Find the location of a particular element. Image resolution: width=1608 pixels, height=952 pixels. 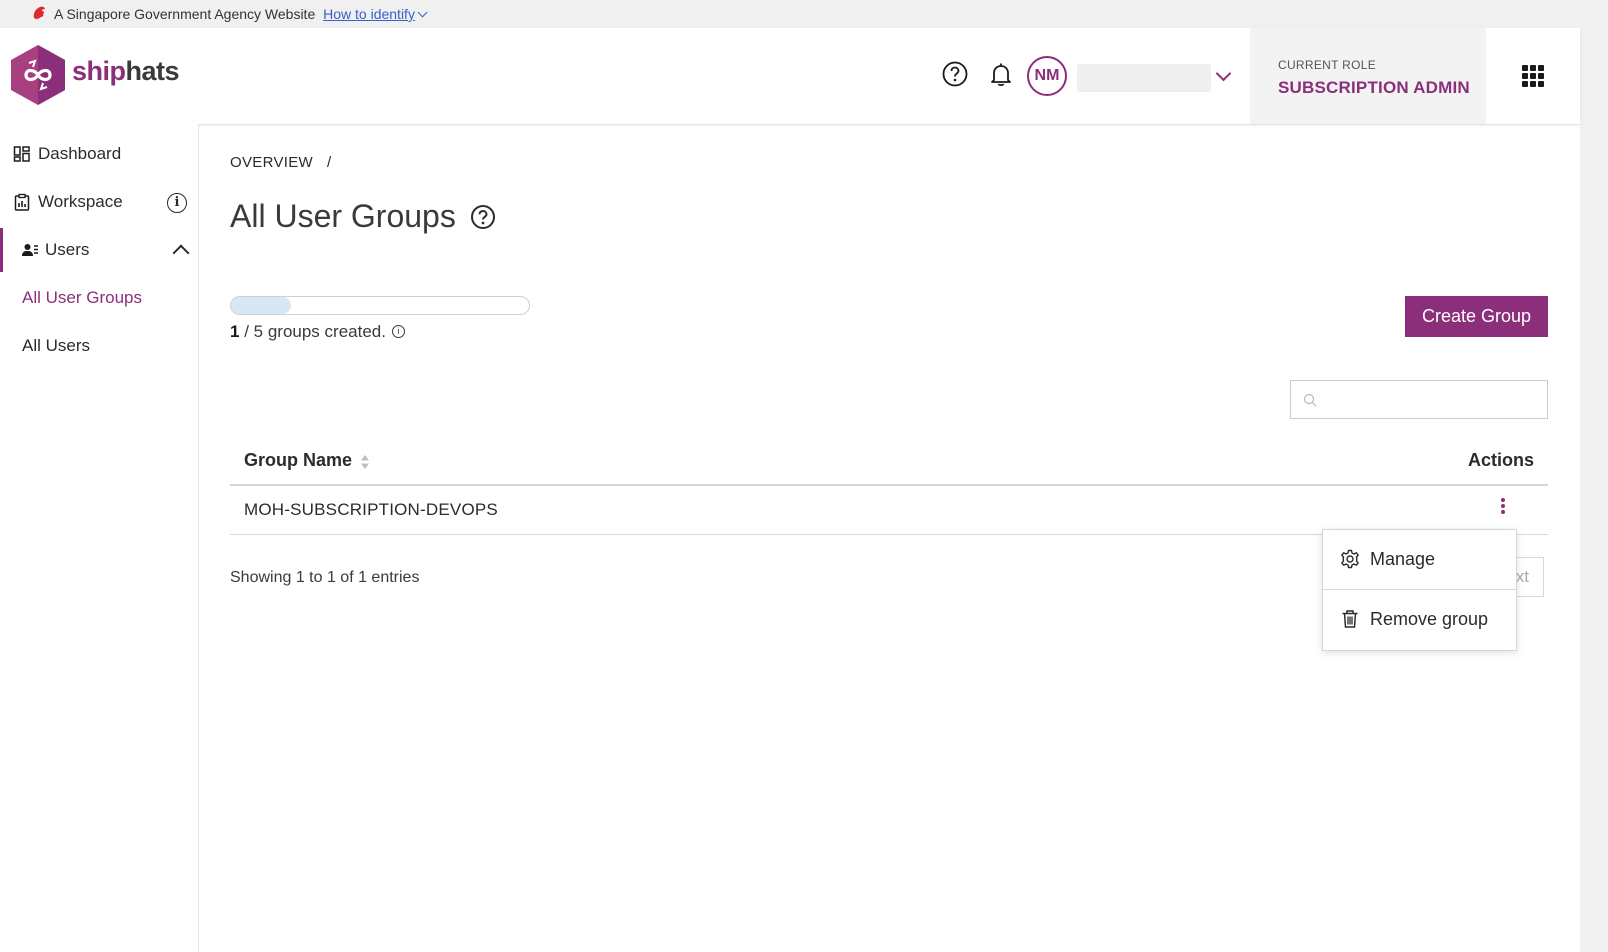

create-group-button: Create Group is located at coordinates (1476, 316).